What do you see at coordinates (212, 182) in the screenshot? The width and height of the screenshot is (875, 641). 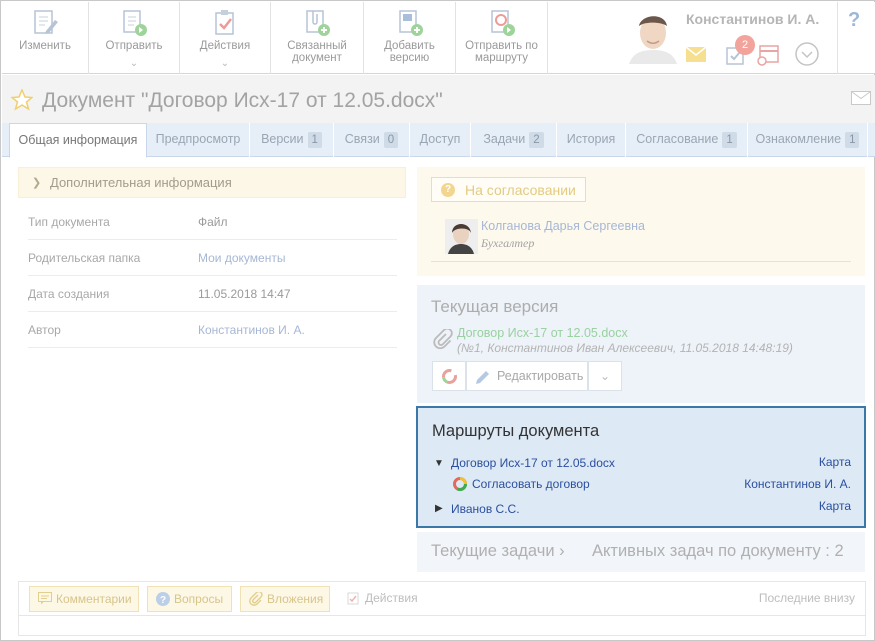 I see `info-section-header: ❯ Дополнительная информация` at bounding box center [212, 182].